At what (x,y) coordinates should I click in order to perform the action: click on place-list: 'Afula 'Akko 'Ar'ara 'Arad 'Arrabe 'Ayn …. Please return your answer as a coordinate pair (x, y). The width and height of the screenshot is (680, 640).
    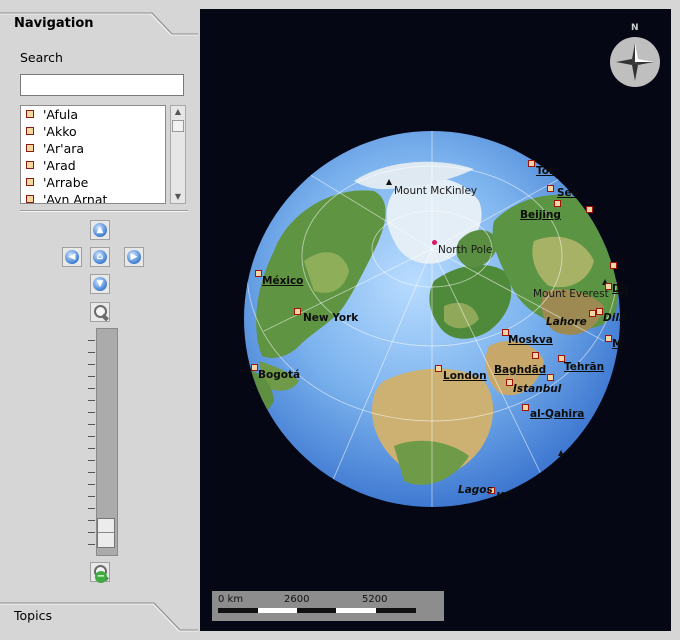
    Looking at the image, I should click on (93, 154).